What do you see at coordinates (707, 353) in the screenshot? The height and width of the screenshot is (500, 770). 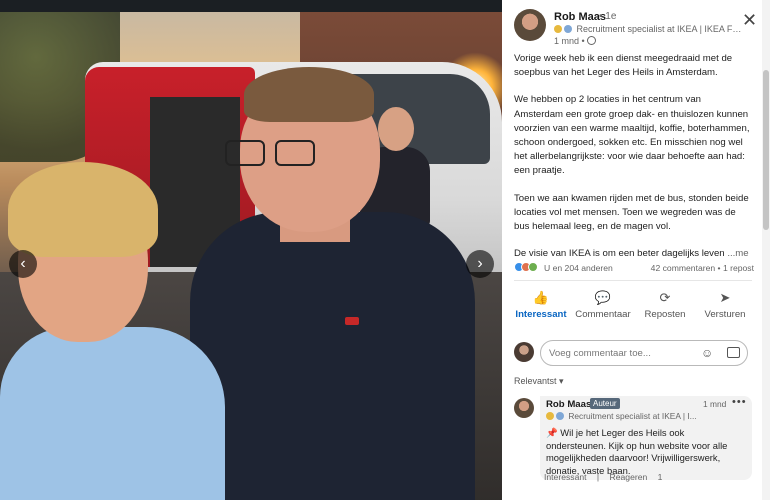 I see `emoji-icon: ☺` at bounding box center [707, 353].